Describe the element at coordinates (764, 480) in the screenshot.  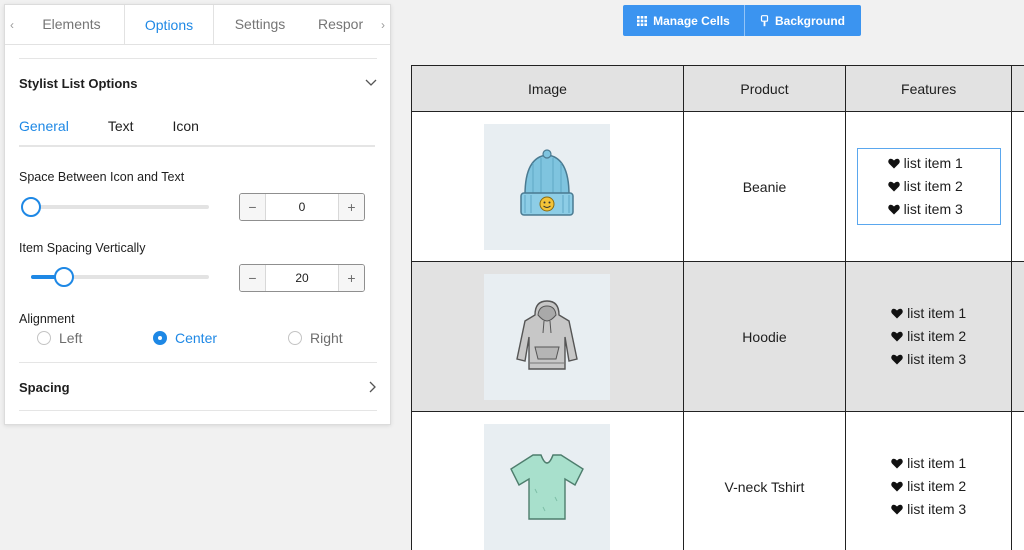
I see `product-name-cell: V-neck Tshirt` at that location.